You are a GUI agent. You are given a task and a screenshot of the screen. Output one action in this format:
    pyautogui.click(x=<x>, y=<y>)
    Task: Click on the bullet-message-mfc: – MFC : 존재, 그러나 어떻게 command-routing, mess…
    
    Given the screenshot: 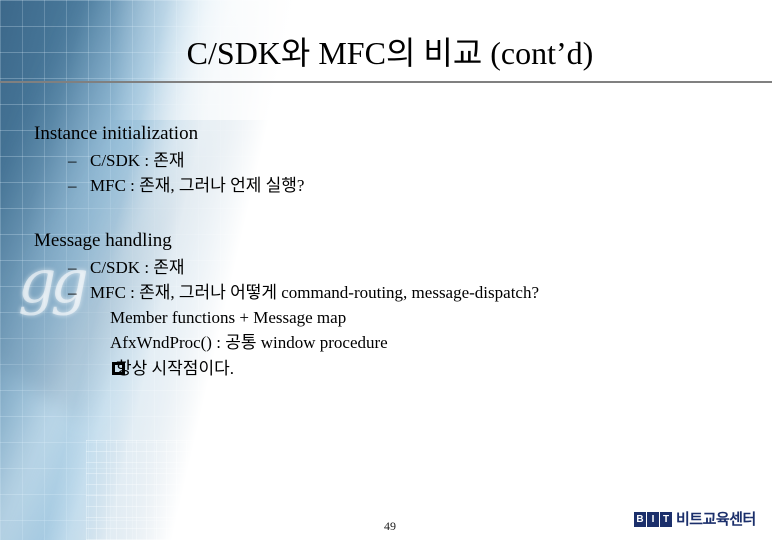 What is the action you would take?
    pyautogui.click(x=303, y=293)
    